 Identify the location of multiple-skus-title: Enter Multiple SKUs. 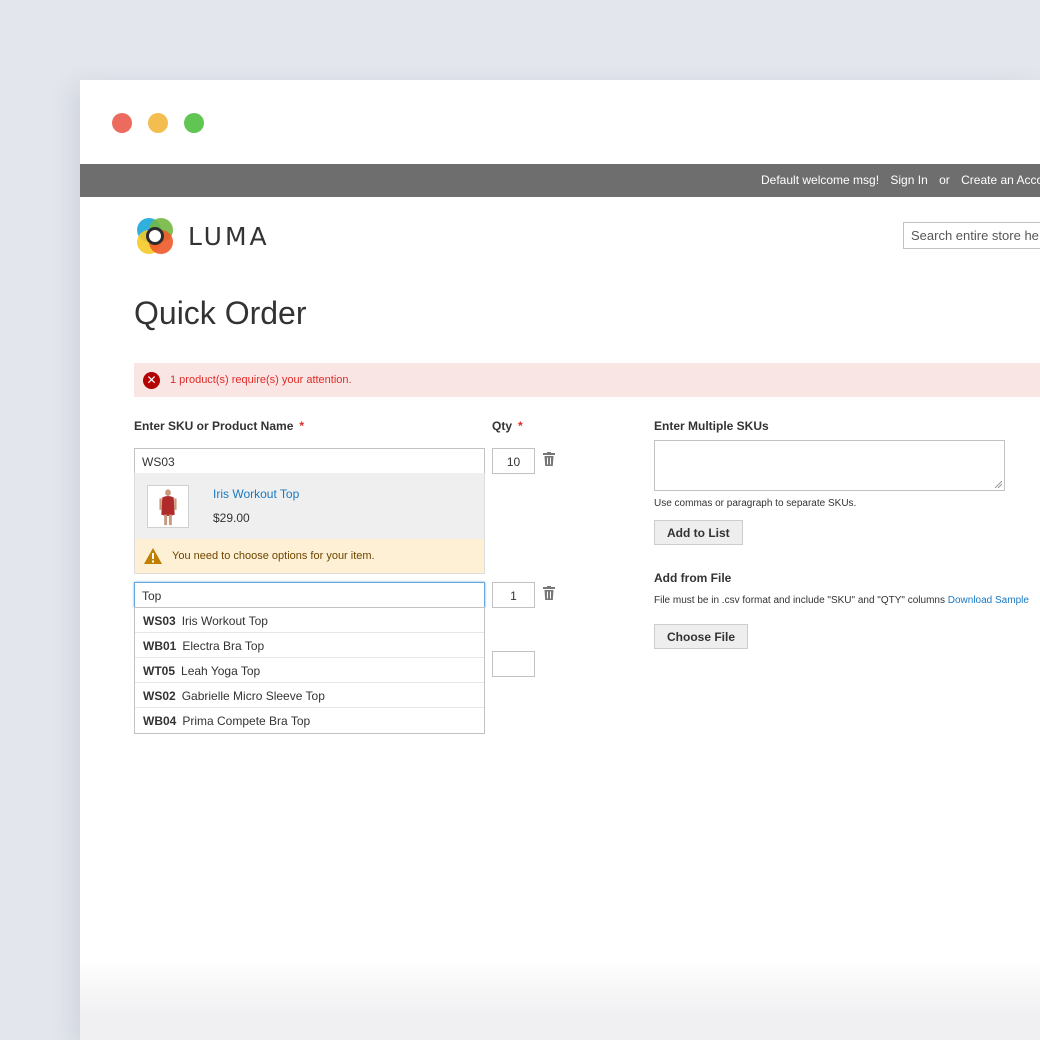
(711, 426).